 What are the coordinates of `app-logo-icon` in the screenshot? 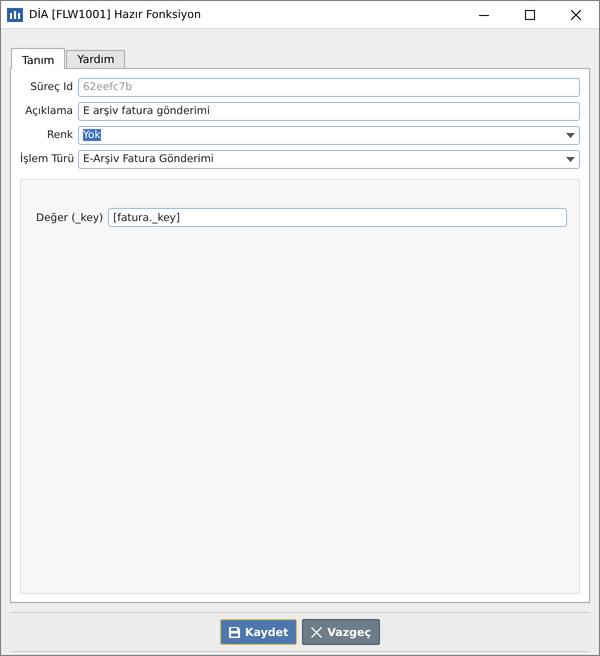 It's located at (15, 15).